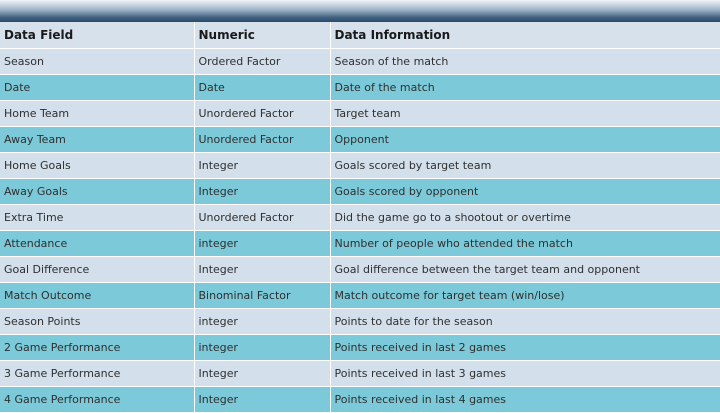  I want to click on cell-data-field: Goal Difference, so click(97, 269).